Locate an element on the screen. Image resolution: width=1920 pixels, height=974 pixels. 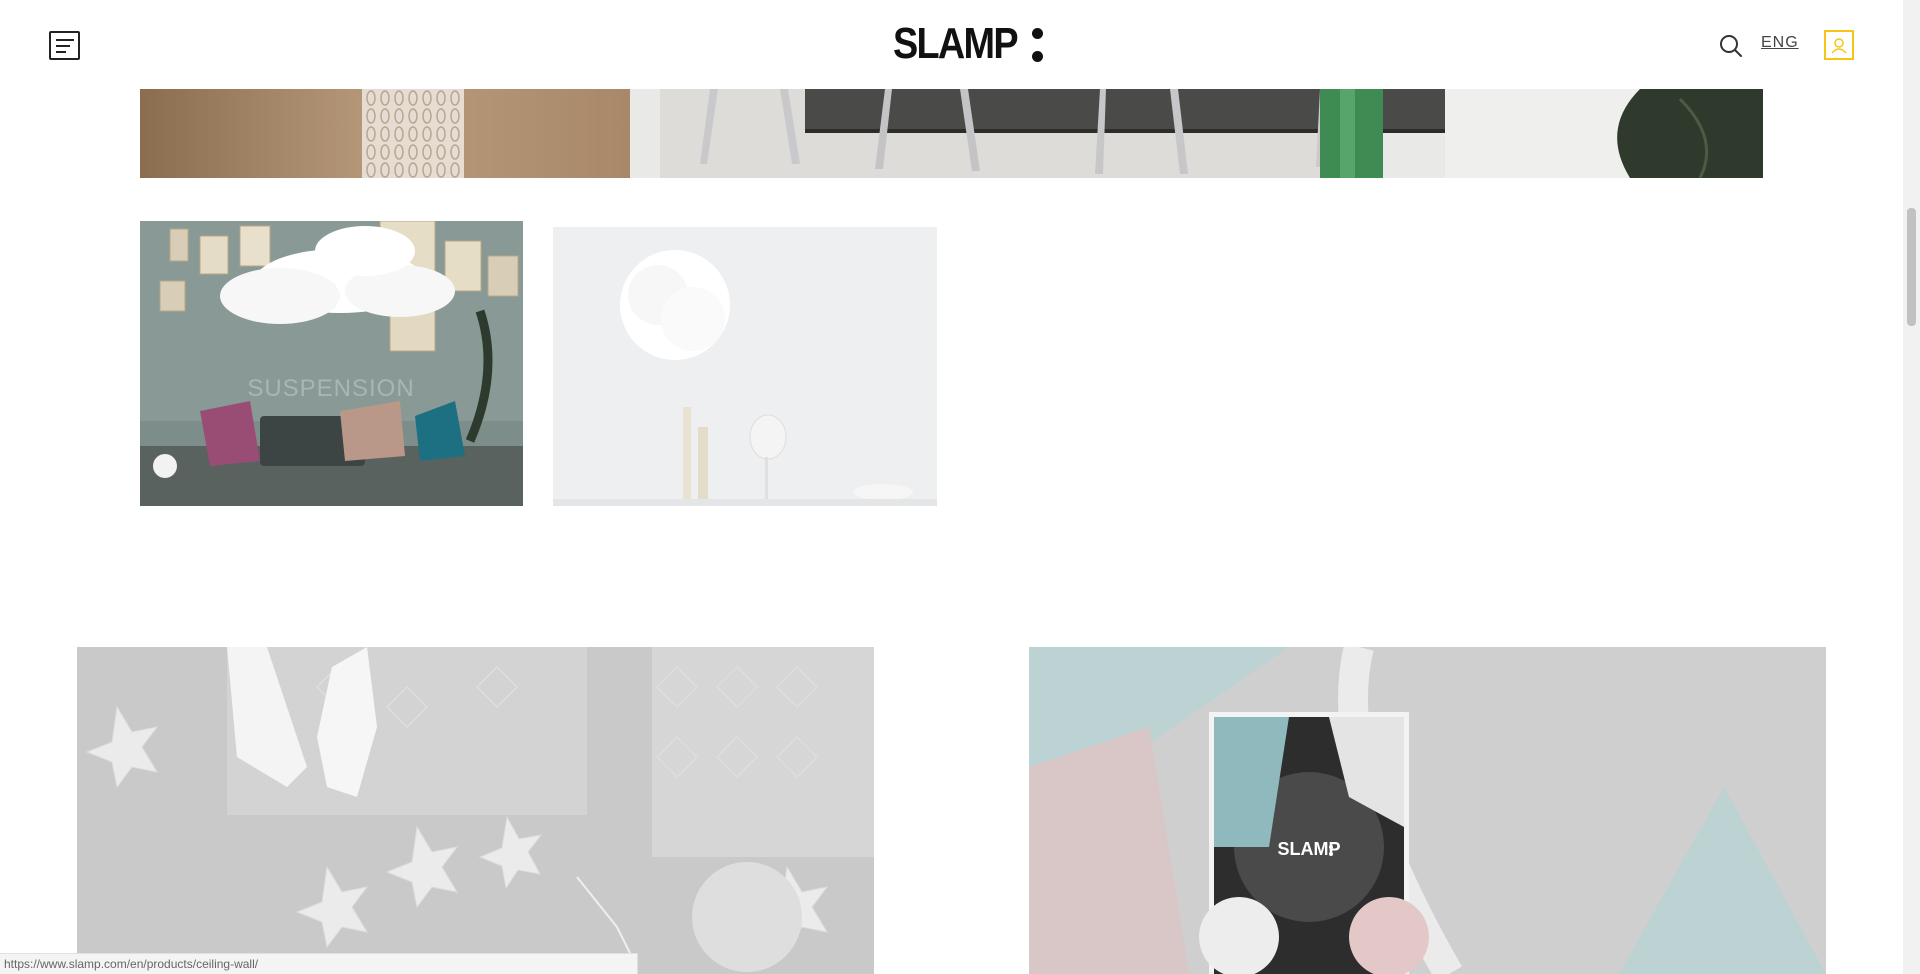
ceiling-wall-photo is located at coordinates (475, 810).